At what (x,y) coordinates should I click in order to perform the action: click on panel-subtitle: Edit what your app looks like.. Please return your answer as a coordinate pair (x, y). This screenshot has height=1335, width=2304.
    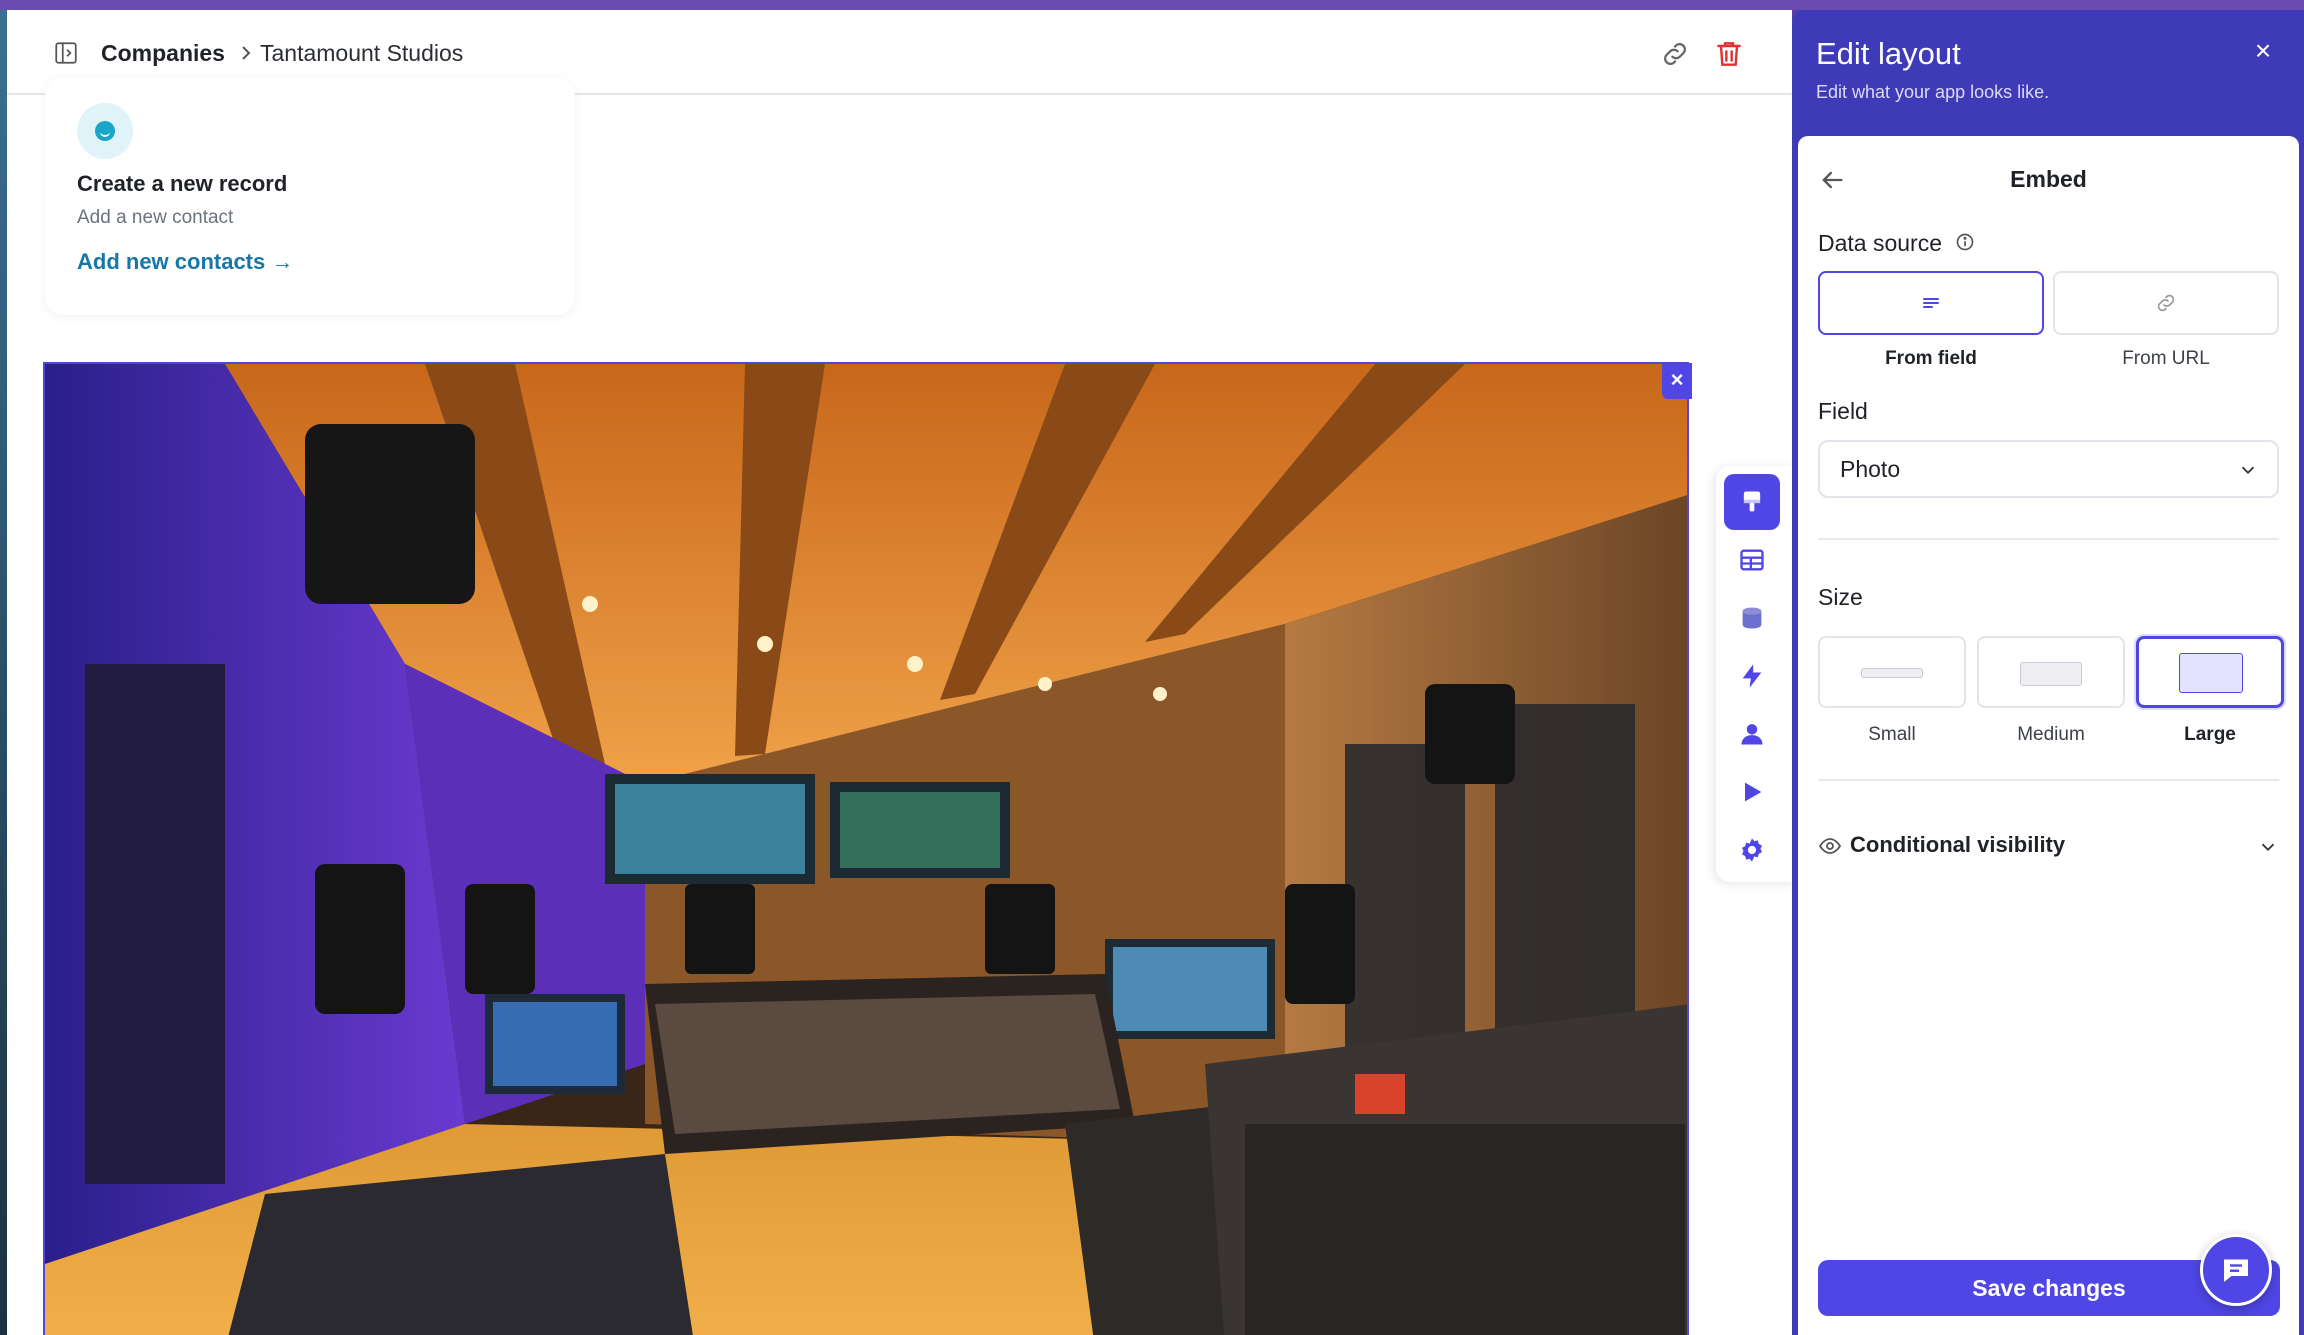
    Looking at the image, I should click on (1933, 92).